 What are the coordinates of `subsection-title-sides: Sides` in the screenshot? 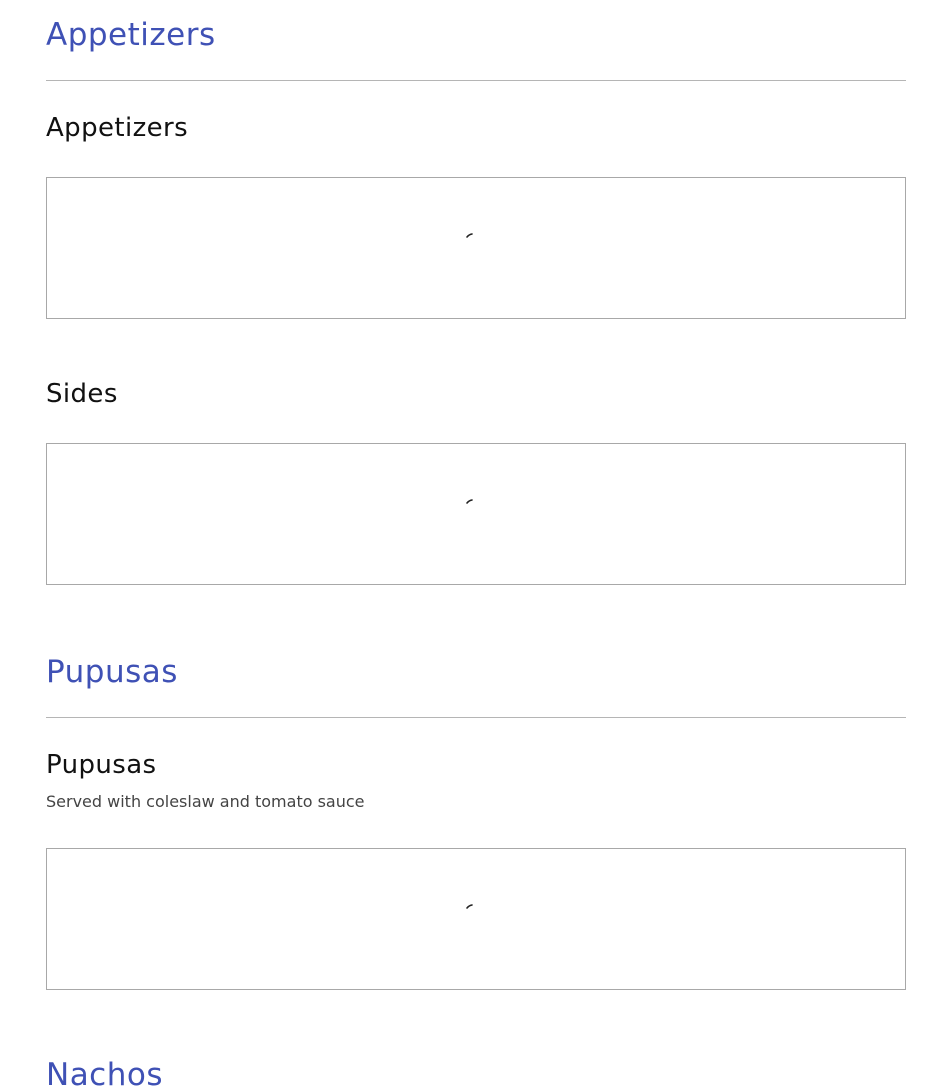 It's located at (82, 394).